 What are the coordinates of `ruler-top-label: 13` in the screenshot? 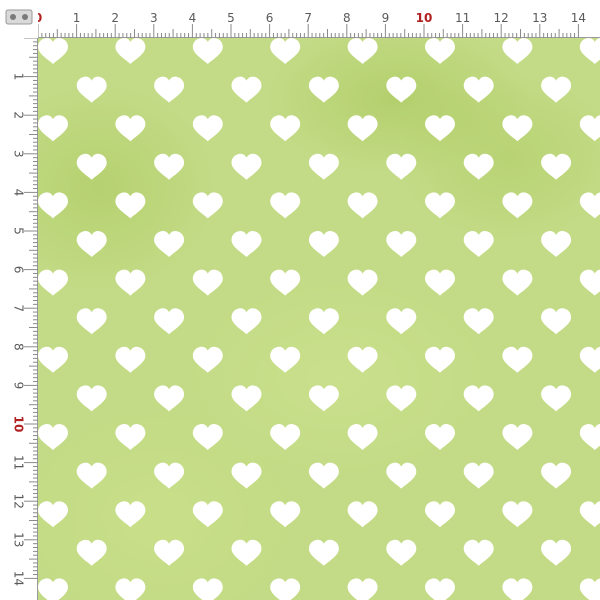 It's located at (539, 18).